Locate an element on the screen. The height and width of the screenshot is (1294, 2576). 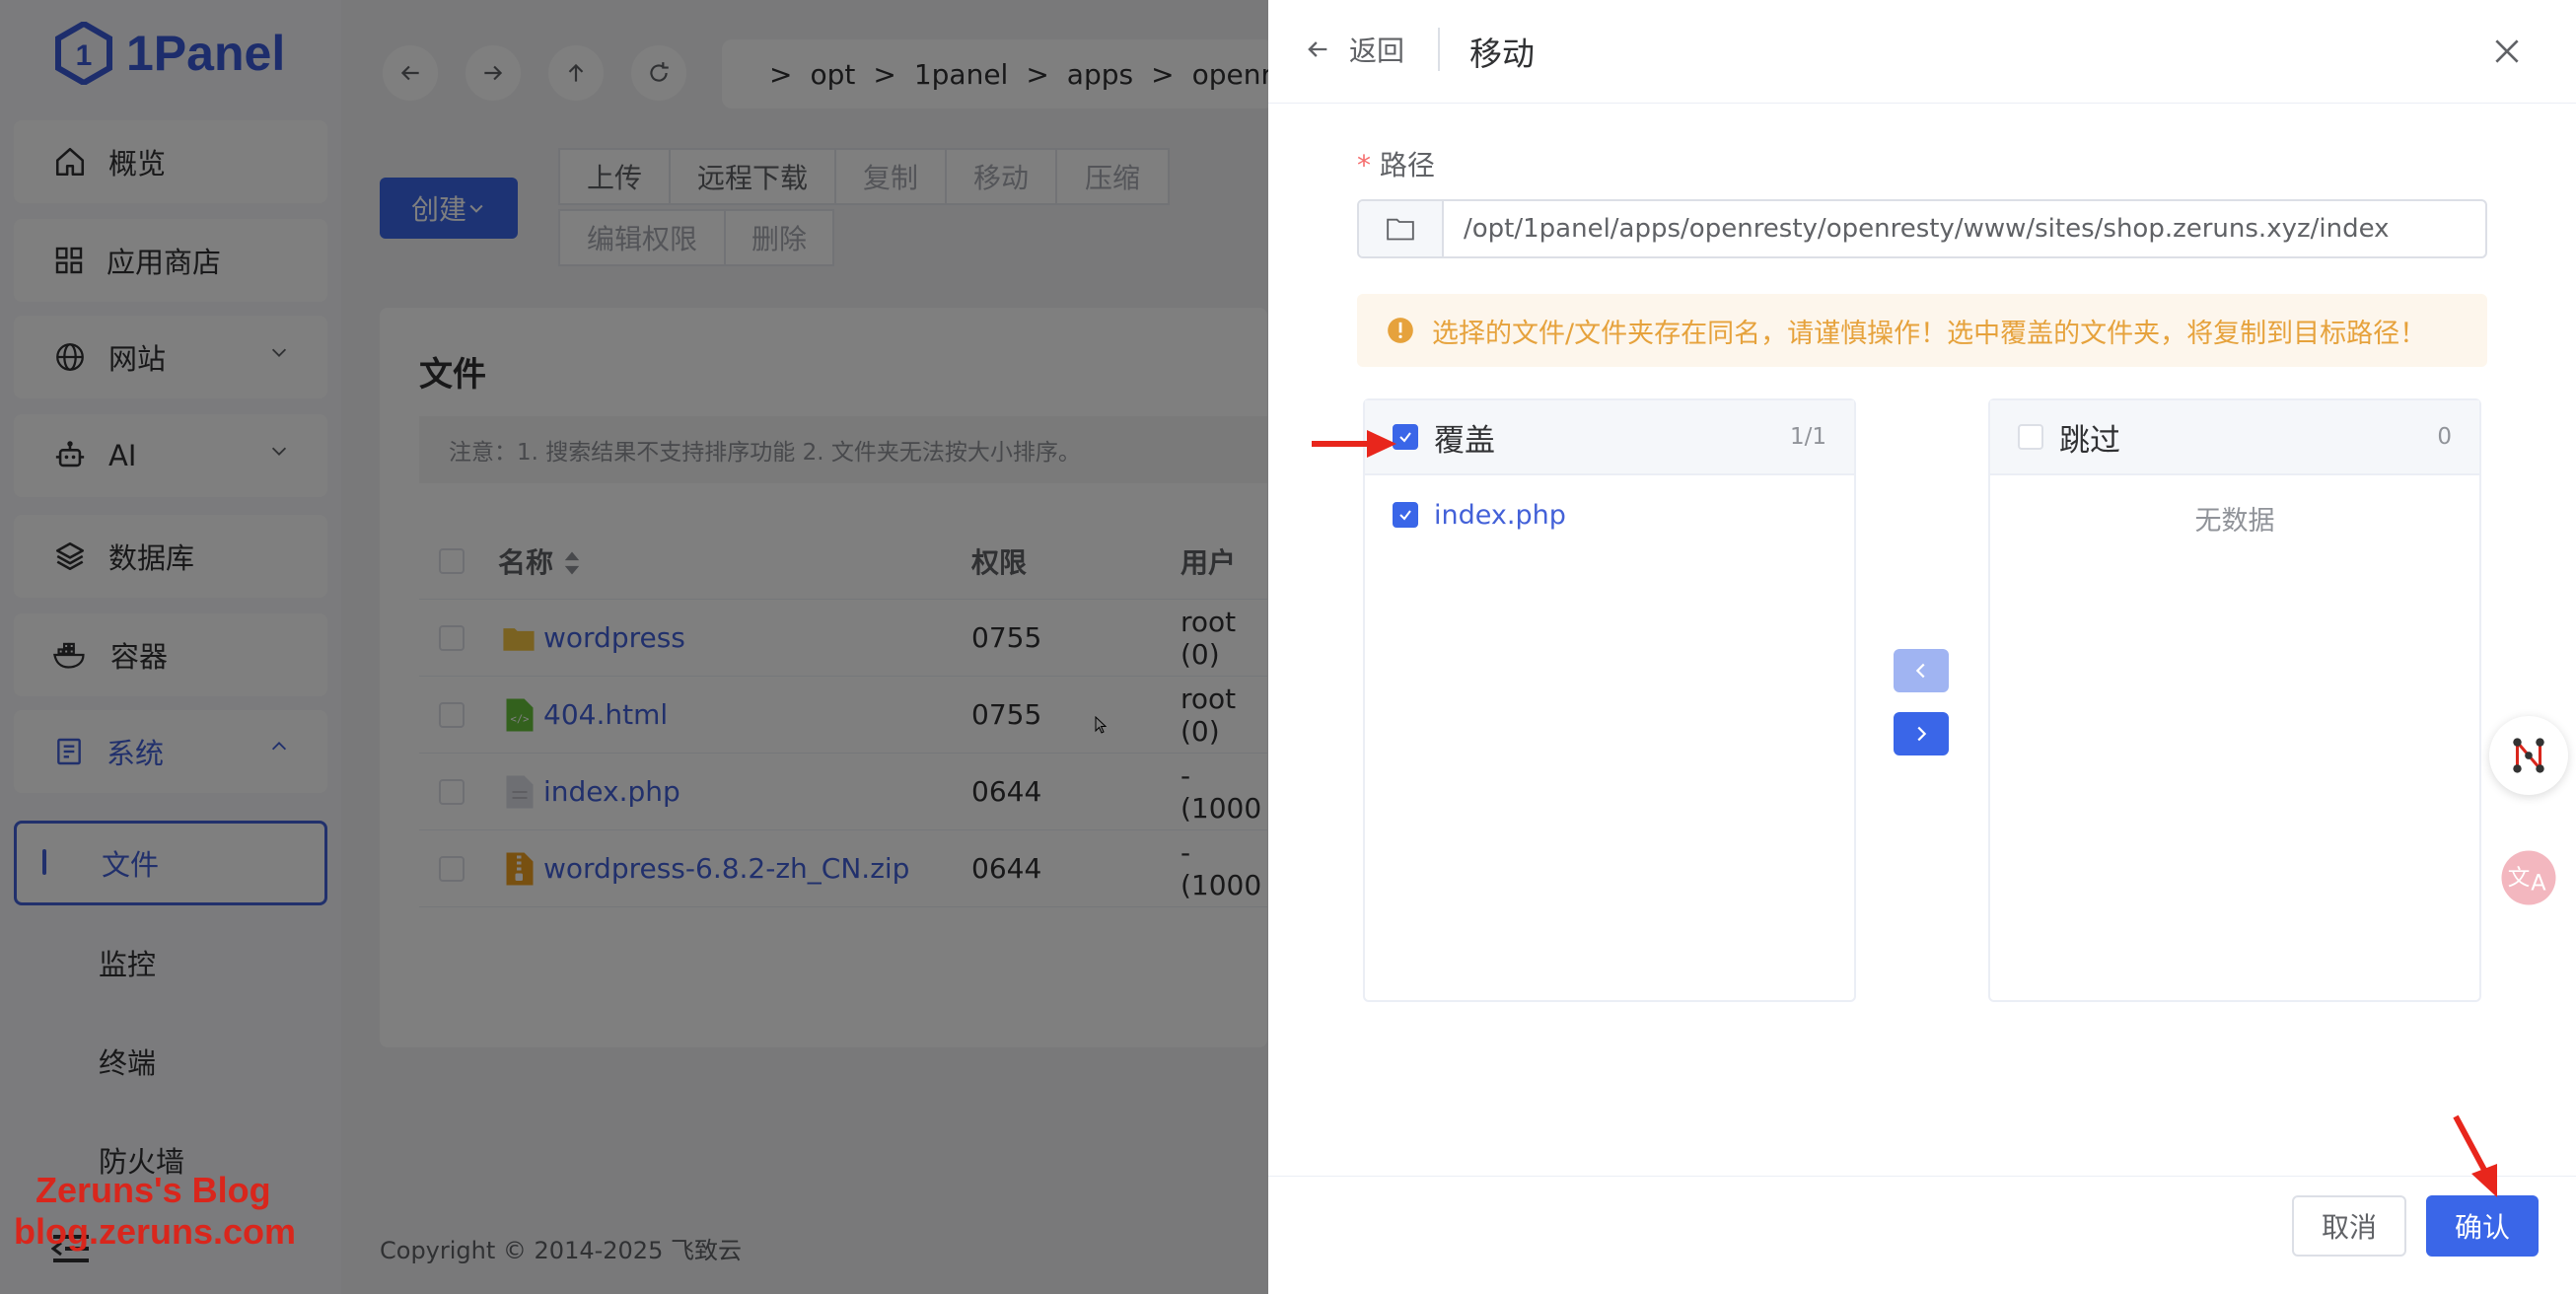
folder-picker-button is located at coordinates (1401, 228).